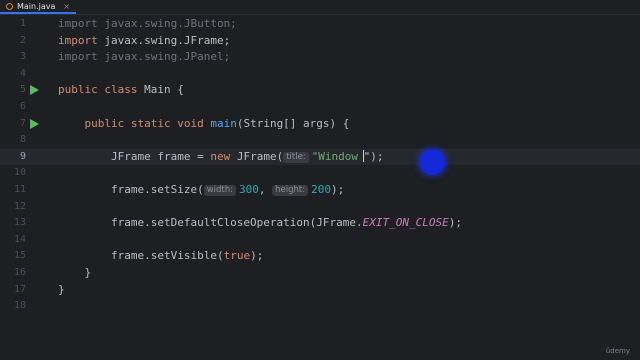  Describe the element at coordinates (13, 140) in the screenshot. I see `line-number: 8` at that location.